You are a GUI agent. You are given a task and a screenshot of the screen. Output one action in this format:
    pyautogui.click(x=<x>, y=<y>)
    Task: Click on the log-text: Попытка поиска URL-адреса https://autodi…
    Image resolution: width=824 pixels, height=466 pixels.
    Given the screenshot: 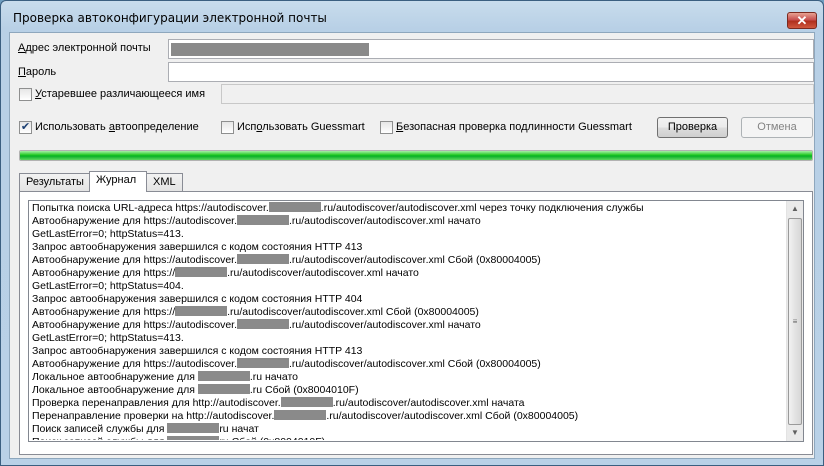 What is the action you would take?
    pyautogui.click(x=150, y=208)
    